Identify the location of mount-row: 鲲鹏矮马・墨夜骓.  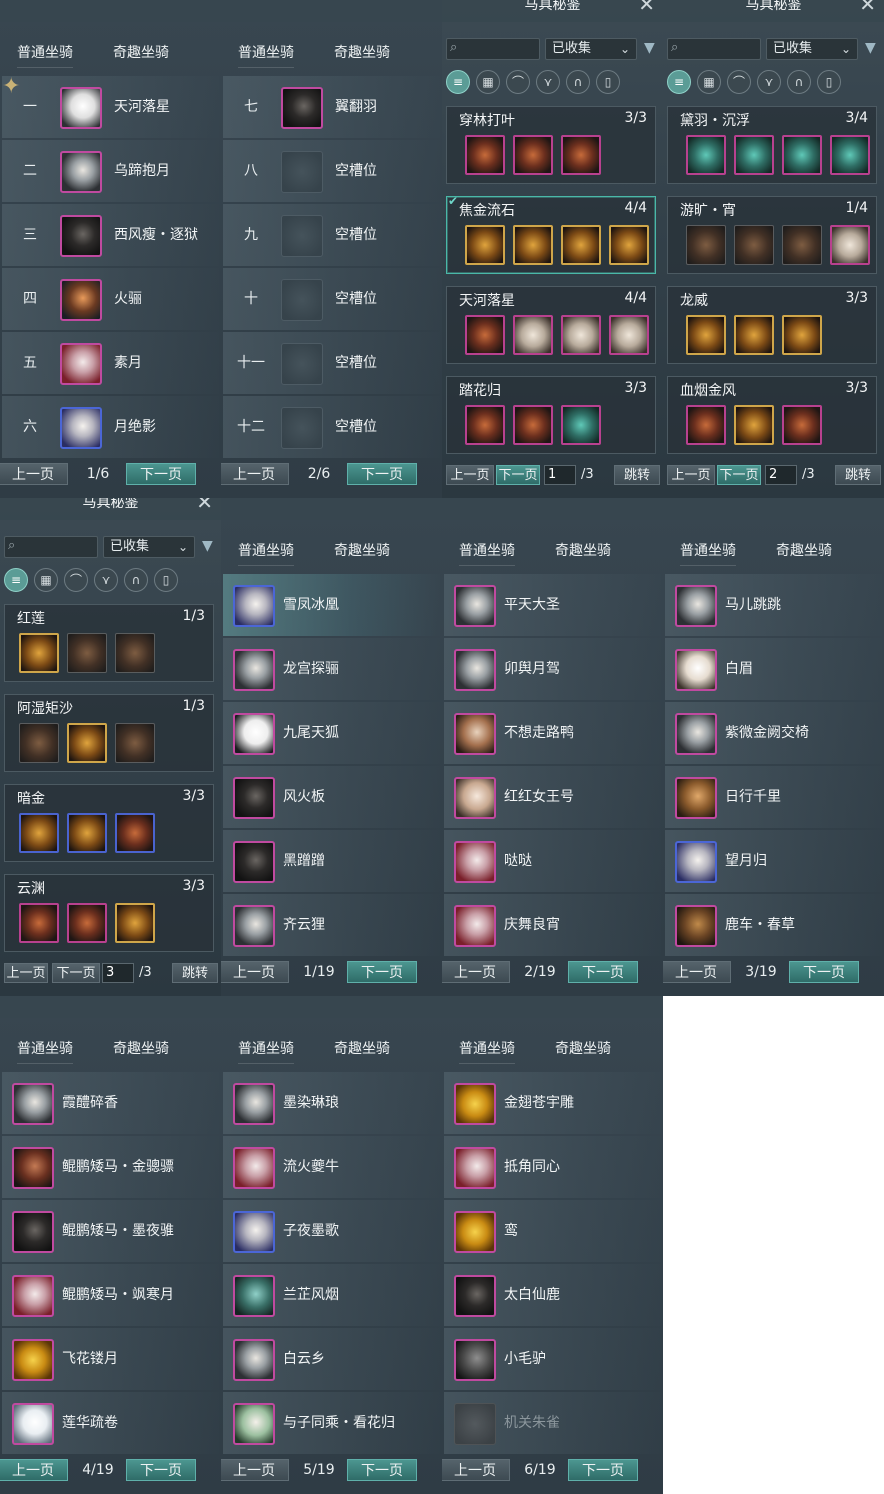
(110, 1231).